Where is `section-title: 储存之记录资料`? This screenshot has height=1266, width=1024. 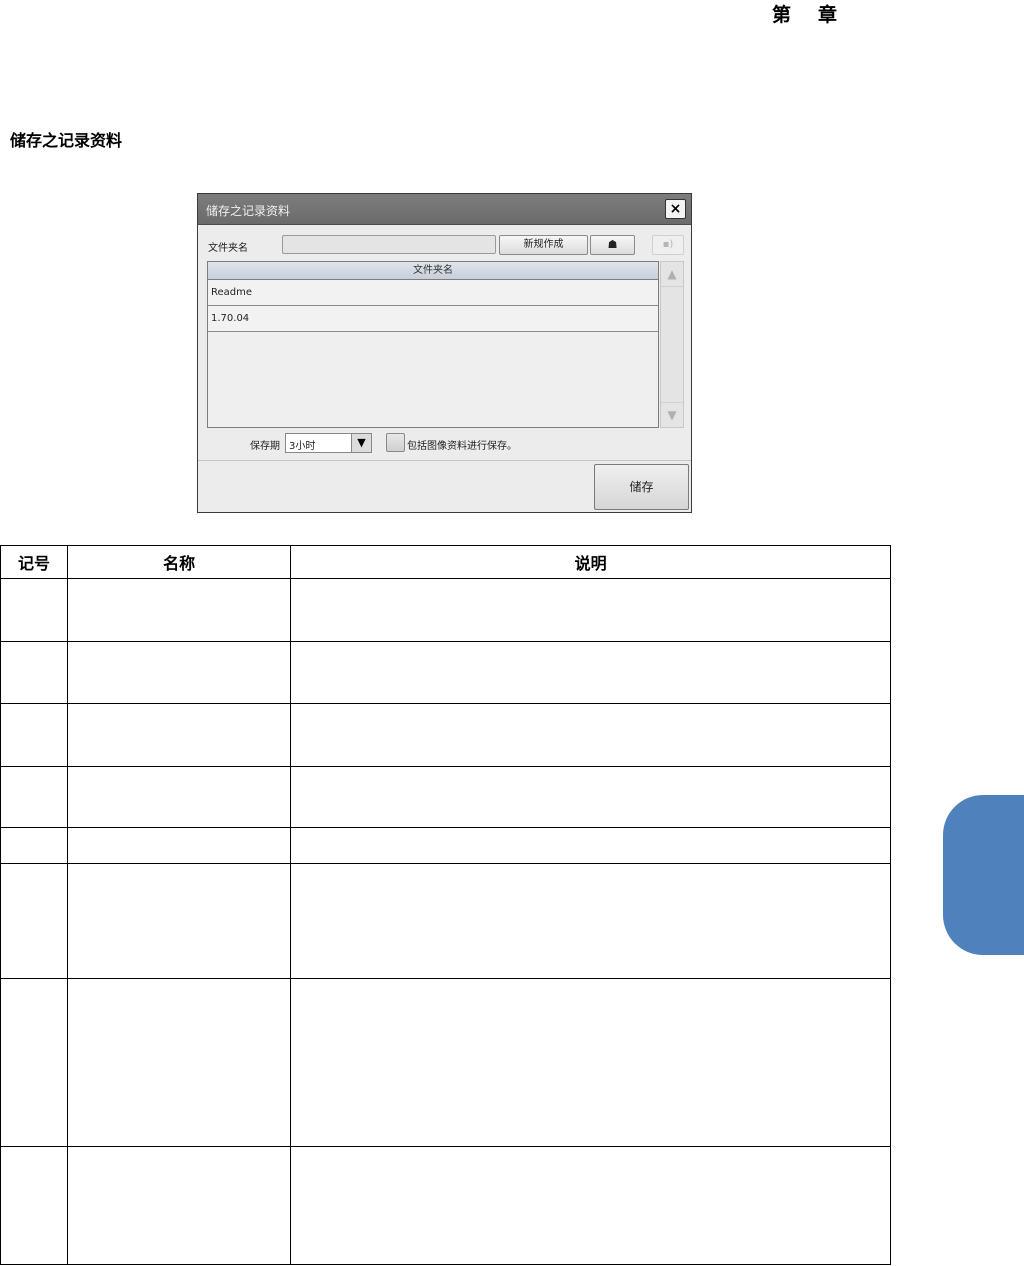
section-title: 储存之记录资料 is located at coordinates (66, 140).